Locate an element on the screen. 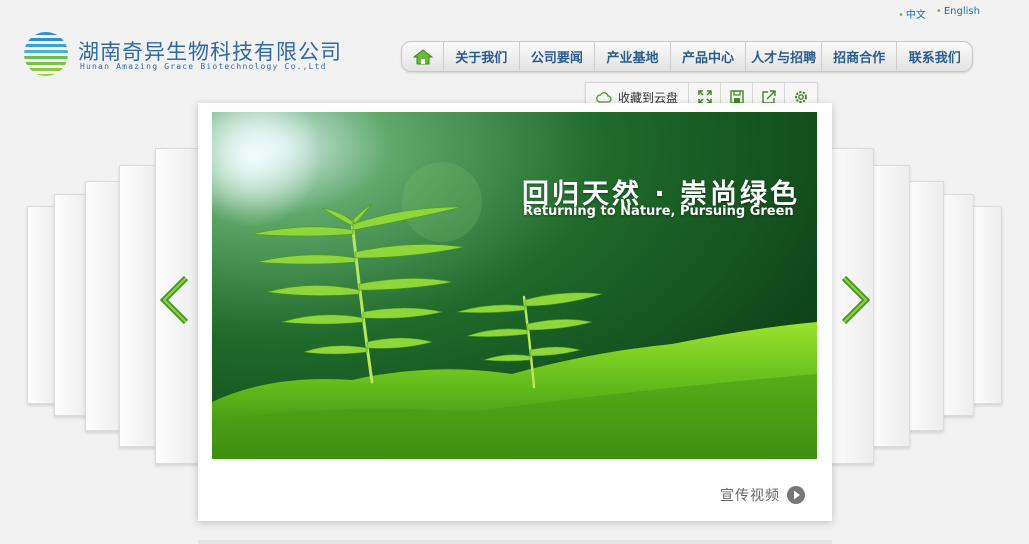  save-icon is located at coordinates (736, 97).